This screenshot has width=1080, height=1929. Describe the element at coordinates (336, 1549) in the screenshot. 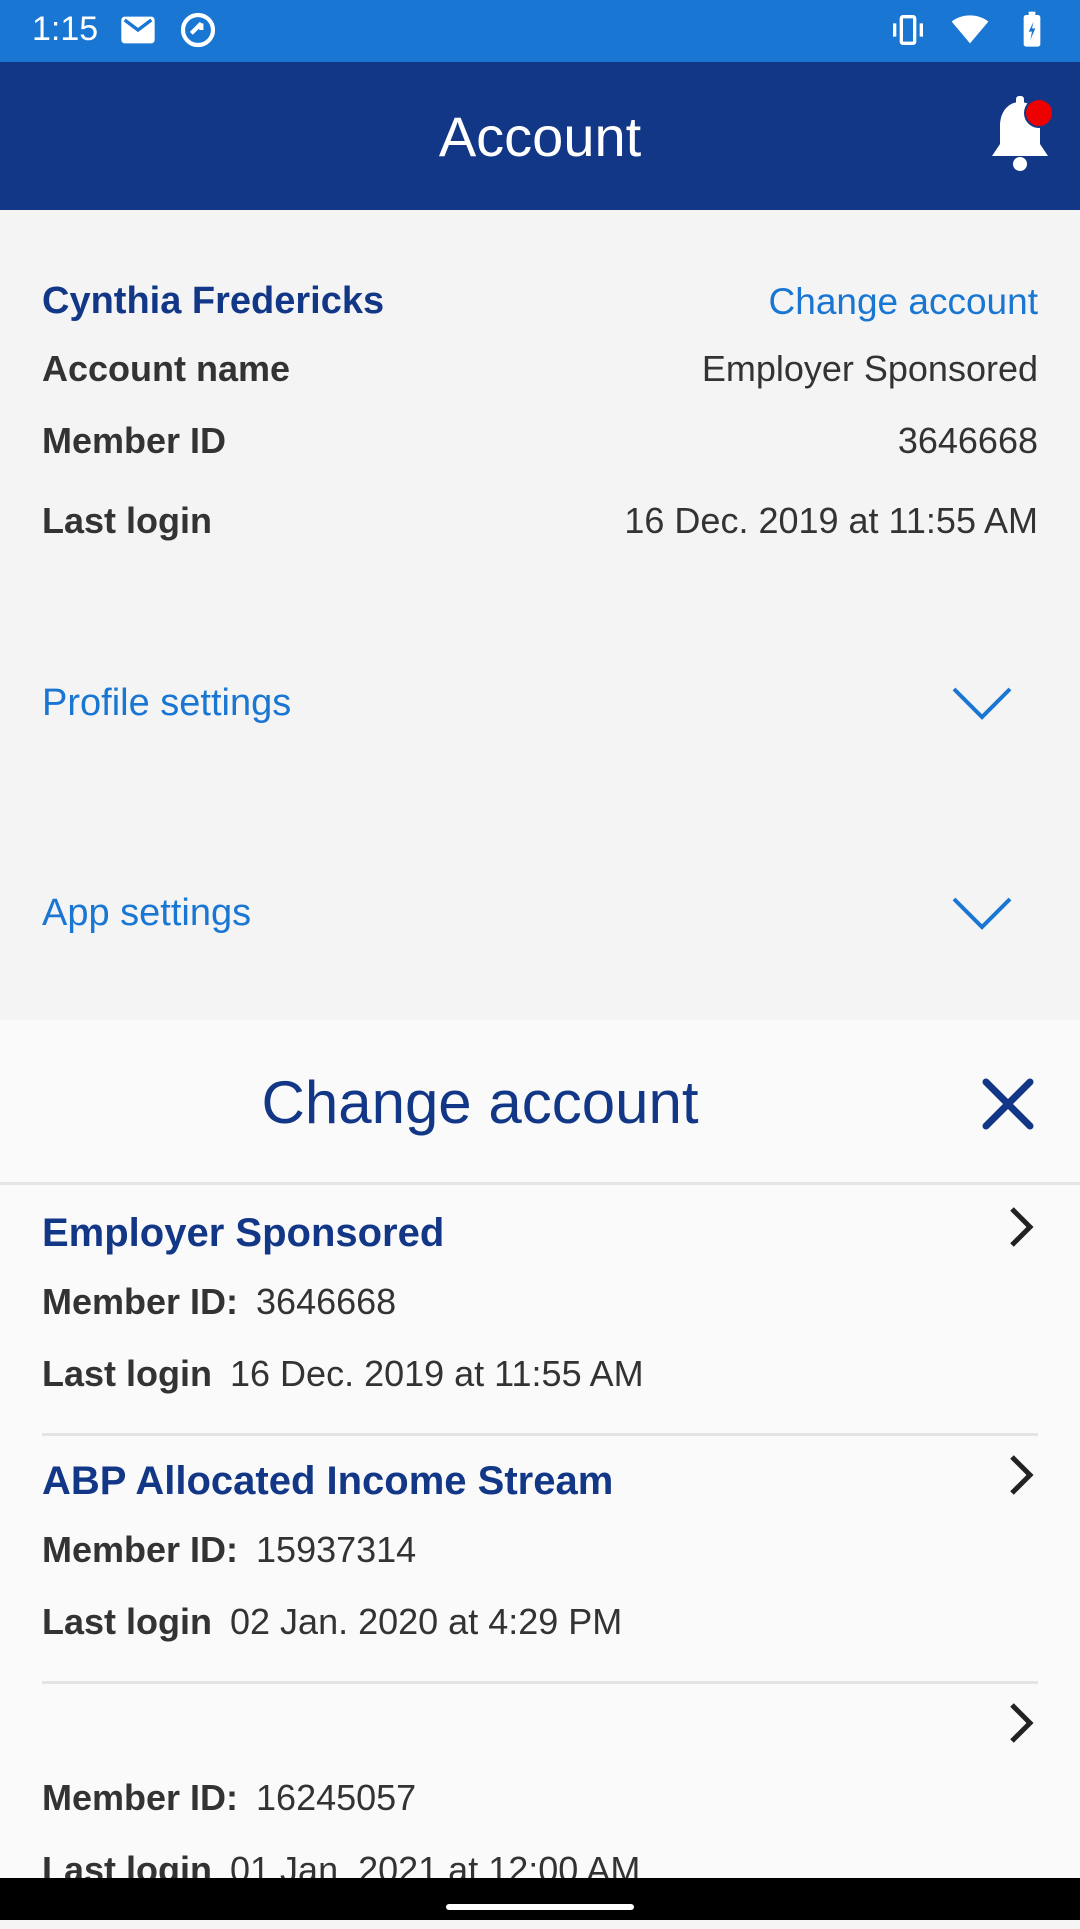

I see `member-id-value: 15937314` at that location.